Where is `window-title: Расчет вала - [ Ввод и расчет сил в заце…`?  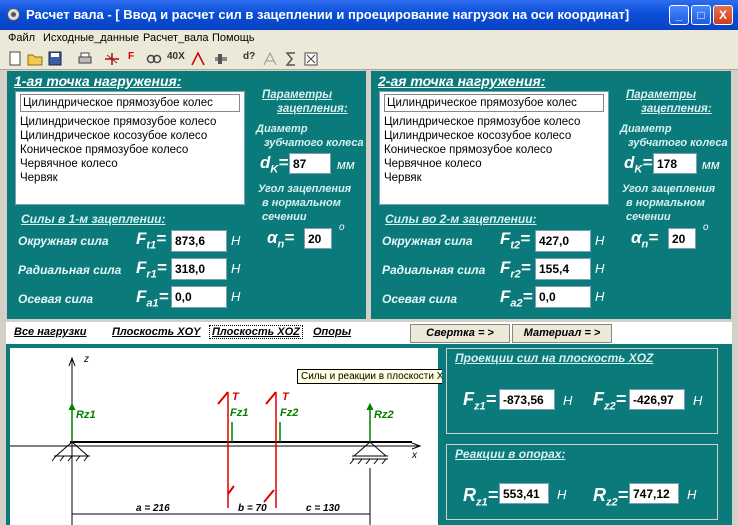 window-title: Расчет вала - [ Ввод и расчет сил в заце… is located at coordinates (328, 14).